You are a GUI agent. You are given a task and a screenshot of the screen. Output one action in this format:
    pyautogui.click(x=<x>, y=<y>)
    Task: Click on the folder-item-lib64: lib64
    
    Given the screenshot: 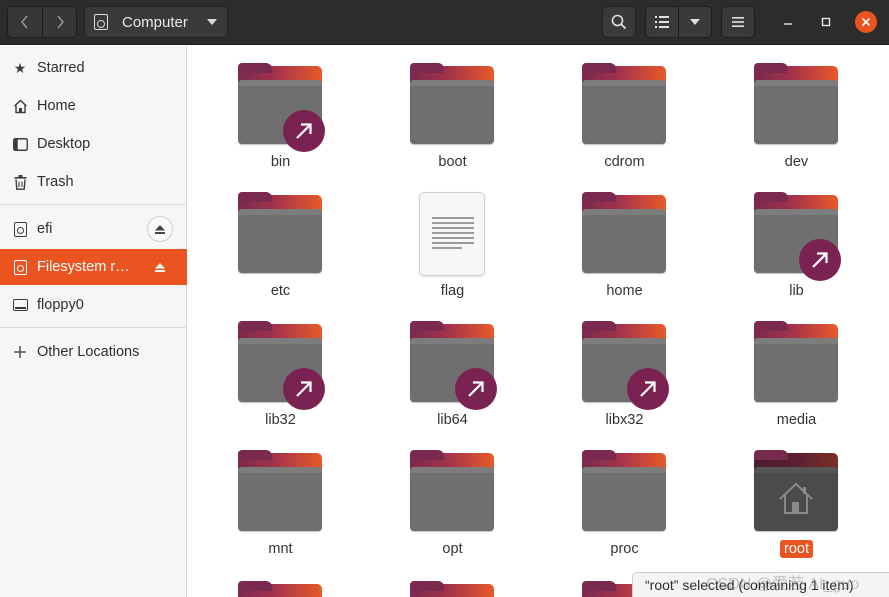 What is the action you would take?
    pyautogui.click(x=435, y=366)
    